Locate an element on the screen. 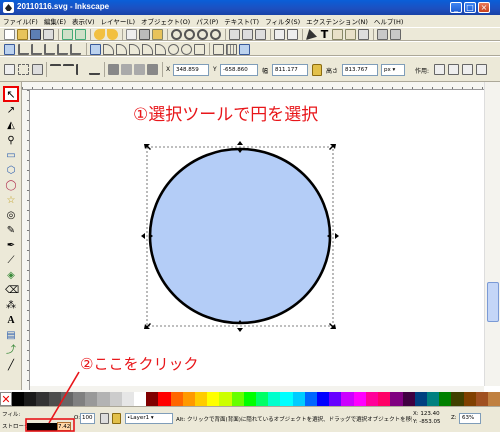 This screenshot has width=500, height=432. height-input: 813.767 is located at coordinates (360, 70).